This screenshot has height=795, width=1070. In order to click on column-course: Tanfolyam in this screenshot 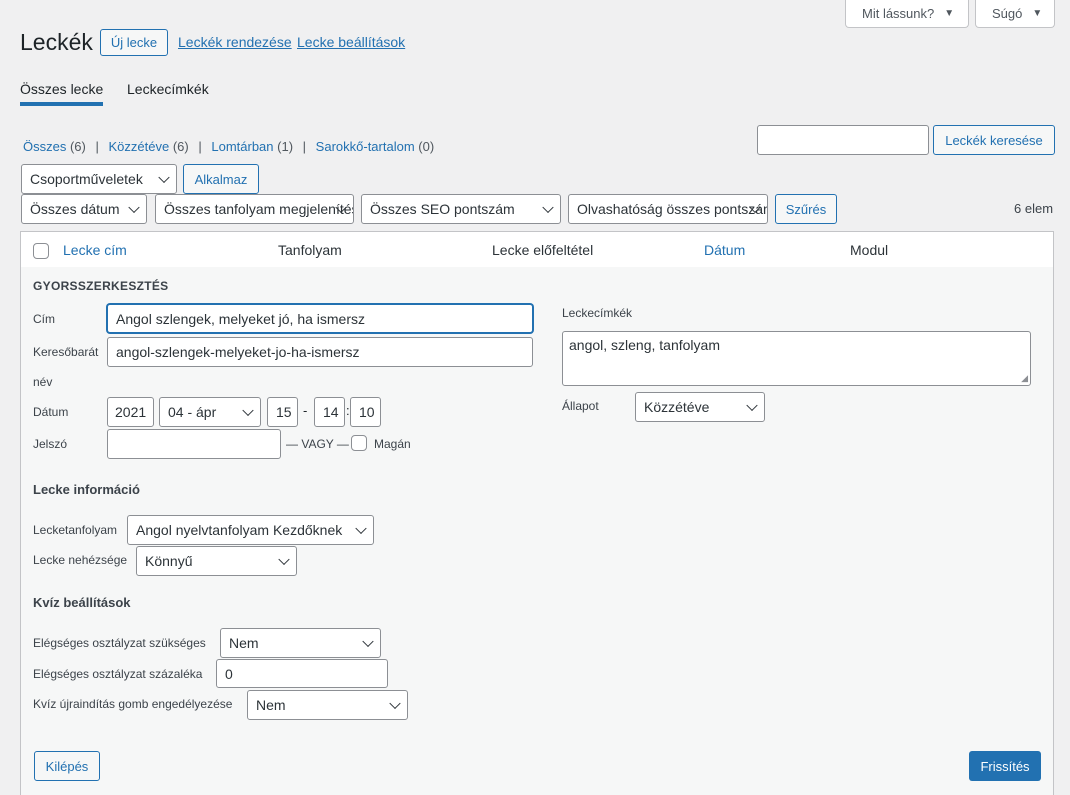, I will do `click(310, 250)`.